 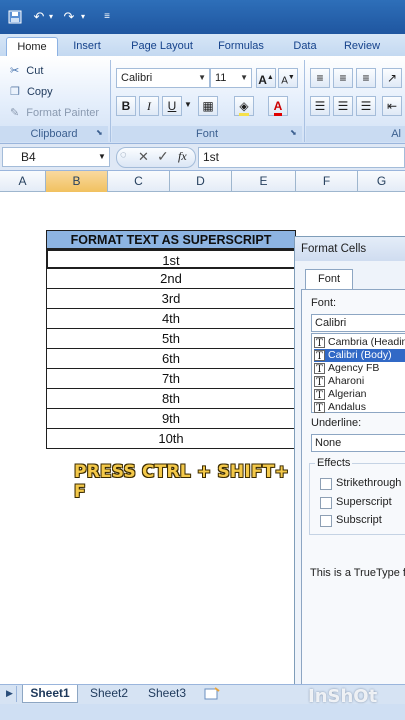 What do you see at coordinates (51, 17) in the screenshot?
I see `undo-dropdown-icon: ▾` at bounding box center [51, 17].